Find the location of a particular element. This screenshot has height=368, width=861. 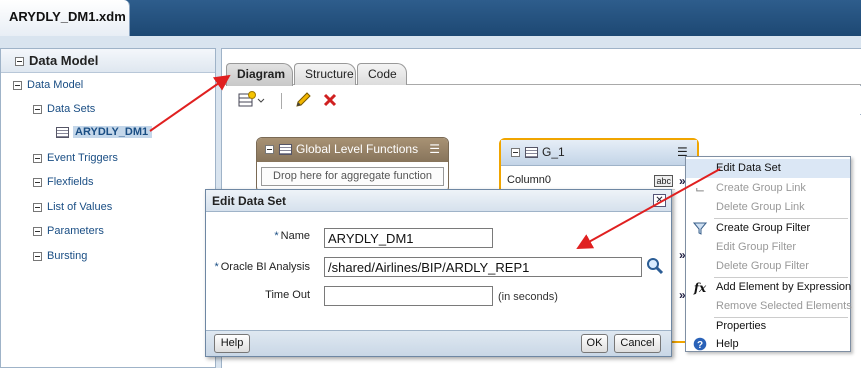

tree-item-label: Bursting is located at coordinates (67, 256).